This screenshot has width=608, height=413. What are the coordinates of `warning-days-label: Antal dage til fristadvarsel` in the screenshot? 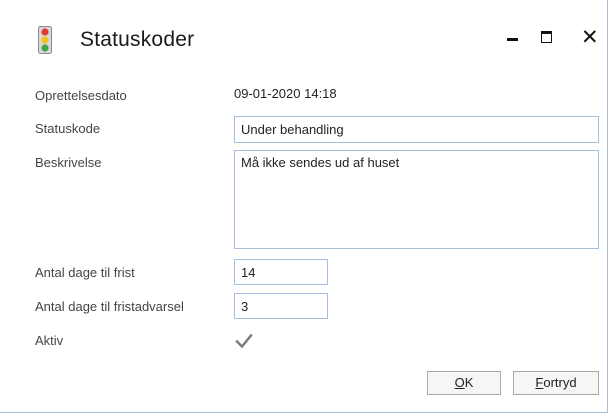 It's located at (109, 306).